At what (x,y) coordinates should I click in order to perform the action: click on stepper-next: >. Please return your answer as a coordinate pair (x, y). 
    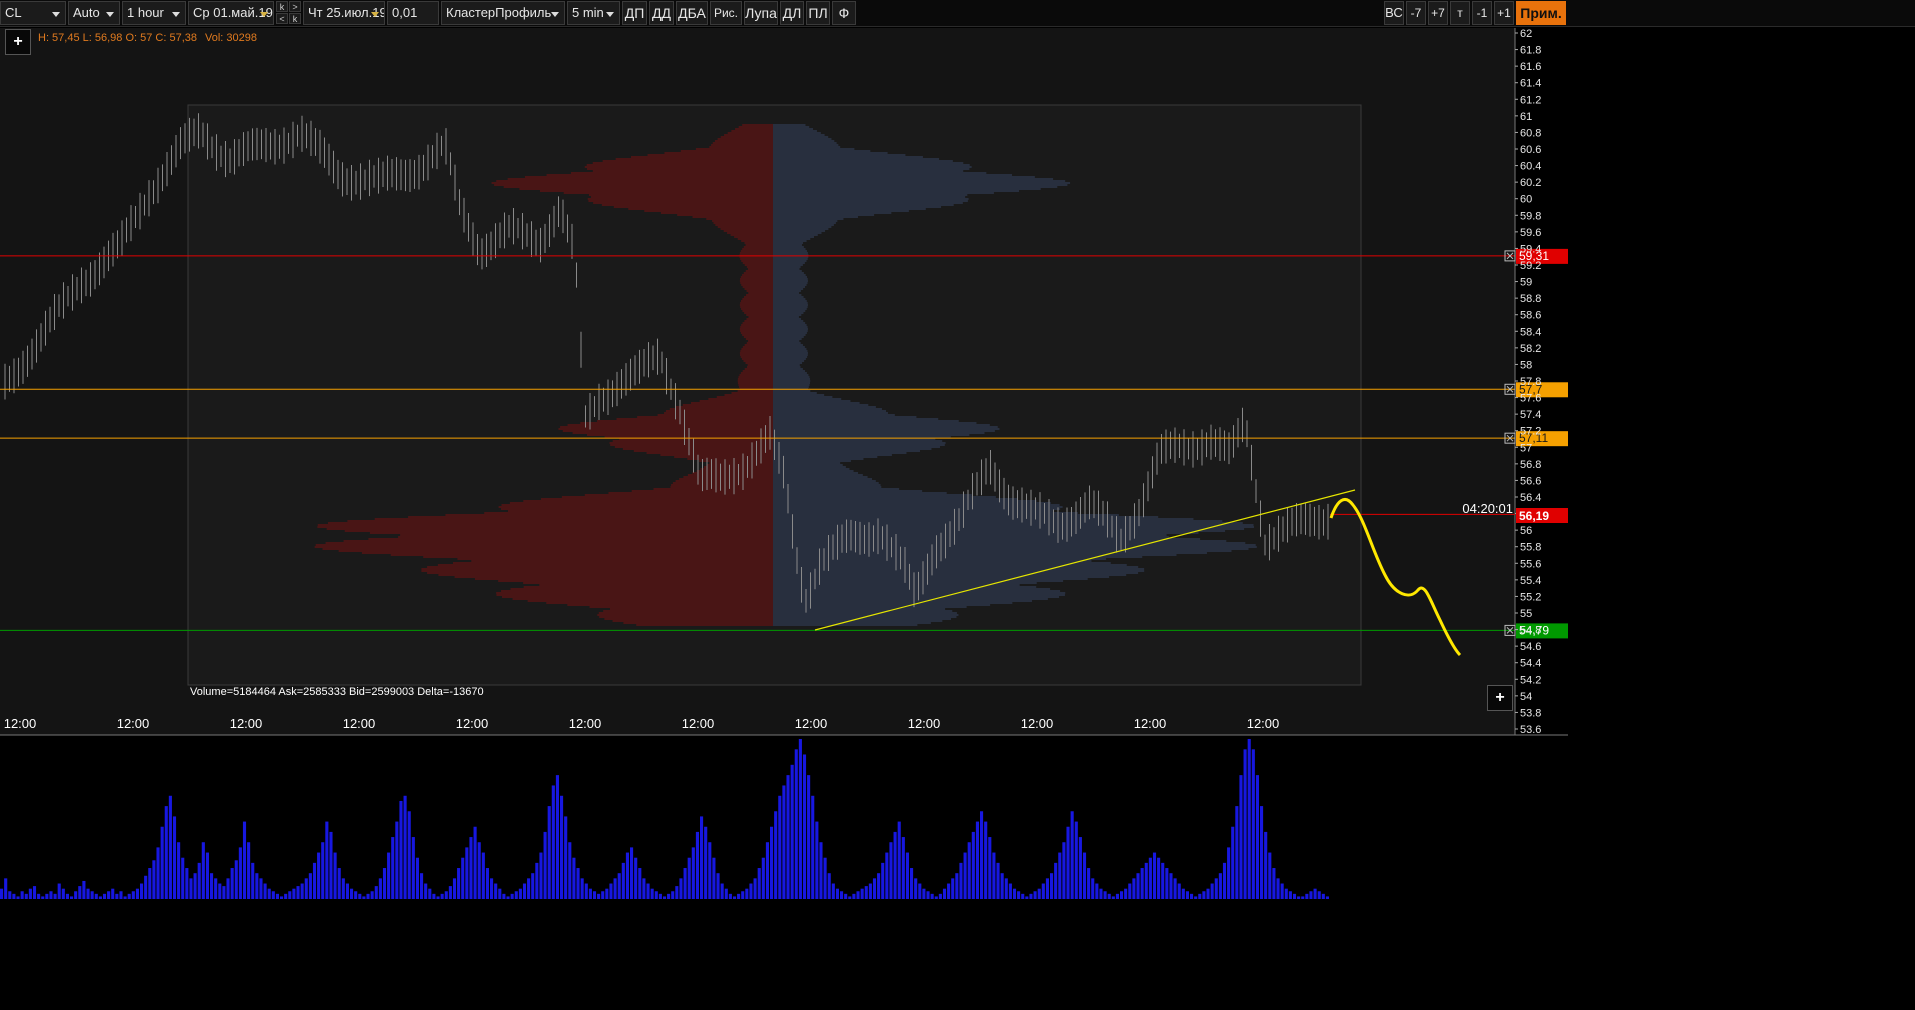
    Looking at the image, I should click on (295, 6).